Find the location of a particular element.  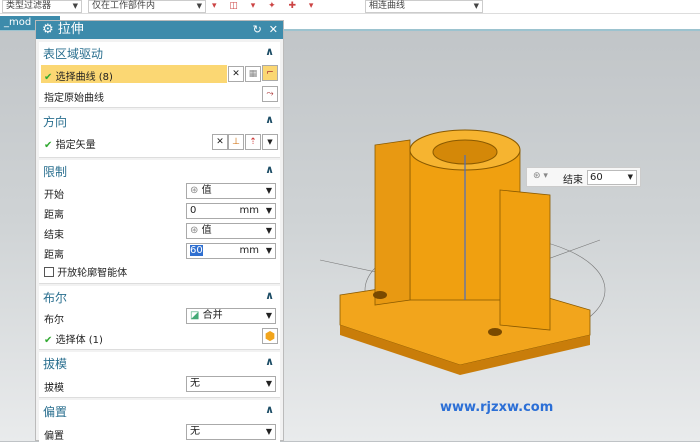

offset-label: 偏置 is located at coordinates (54, 436).